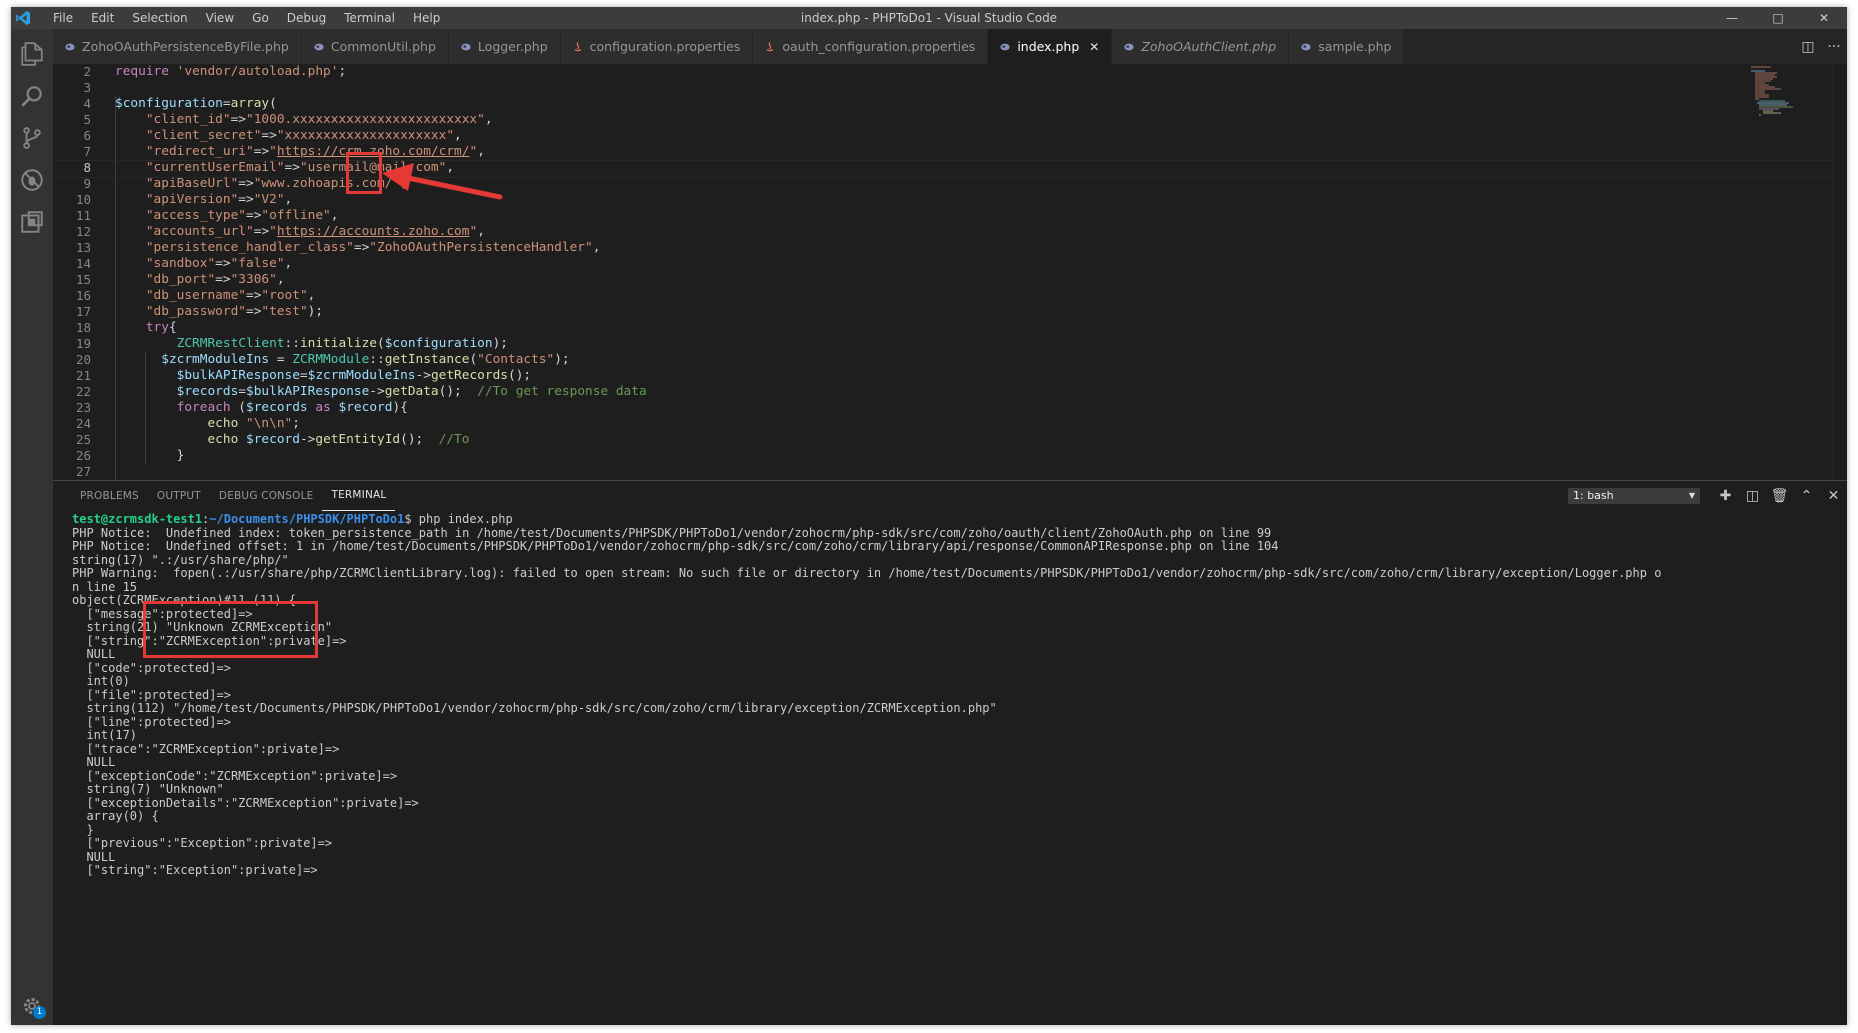 Image resolution: width=1858 pixels, height=1033 pixels. Describe the element at coordinates (359, 496) in the screenshot. I see `panel-tab-terminal: TERMINAL` at that location.